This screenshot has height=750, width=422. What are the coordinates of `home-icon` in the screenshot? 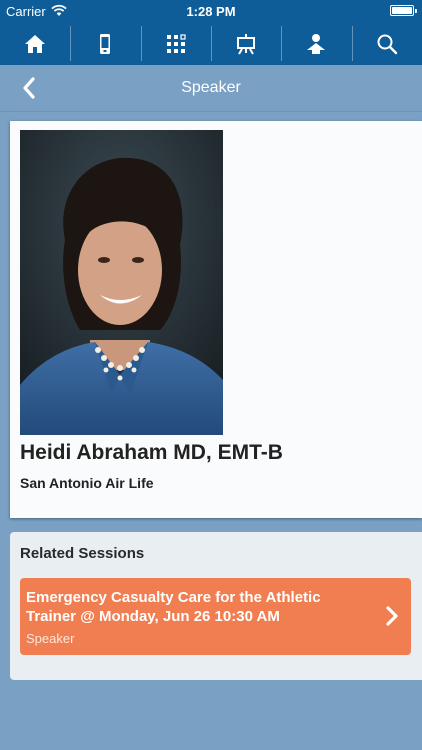 It's located at (35, 43).